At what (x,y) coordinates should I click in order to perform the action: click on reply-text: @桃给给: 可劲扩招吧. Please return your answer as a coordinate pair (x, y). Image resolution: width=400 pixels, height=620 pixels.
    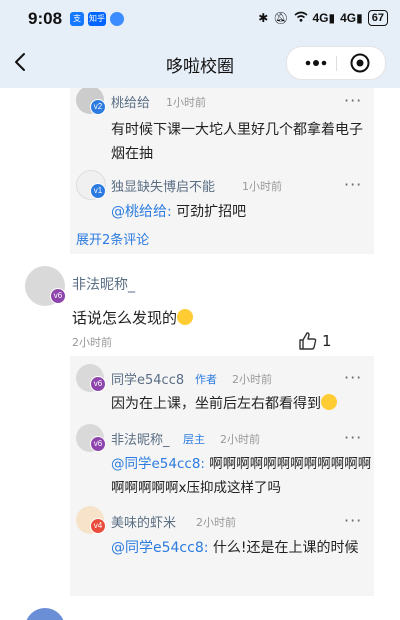
    Looking at the image, I should click on (241, 212).